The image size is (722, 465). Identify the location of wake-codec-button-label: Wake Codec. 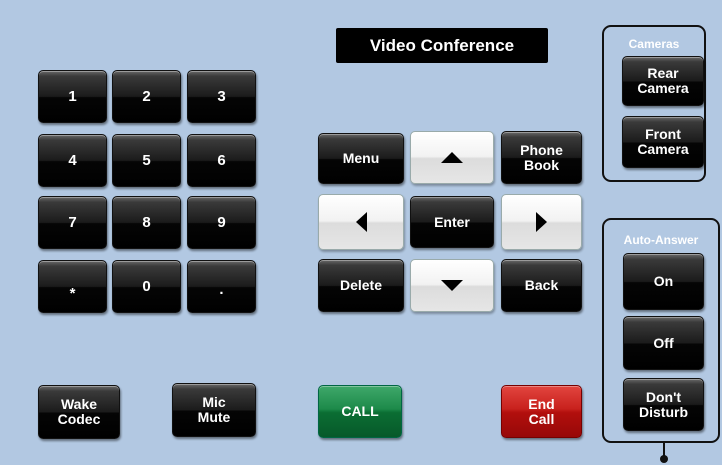
(79, 411).